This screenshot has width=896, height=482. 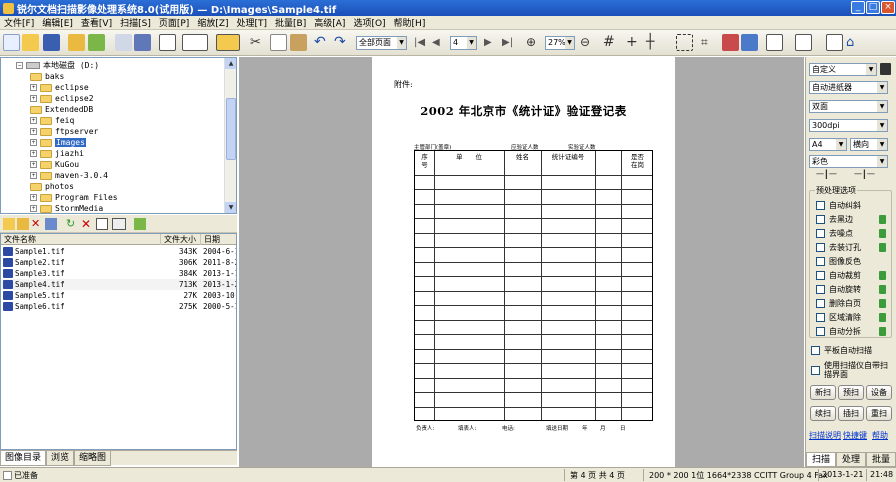 What do you see at coordinates (492, 42) in the screenshot?
I see `next-page-icon: ▶` at bounding box center [492, 42].